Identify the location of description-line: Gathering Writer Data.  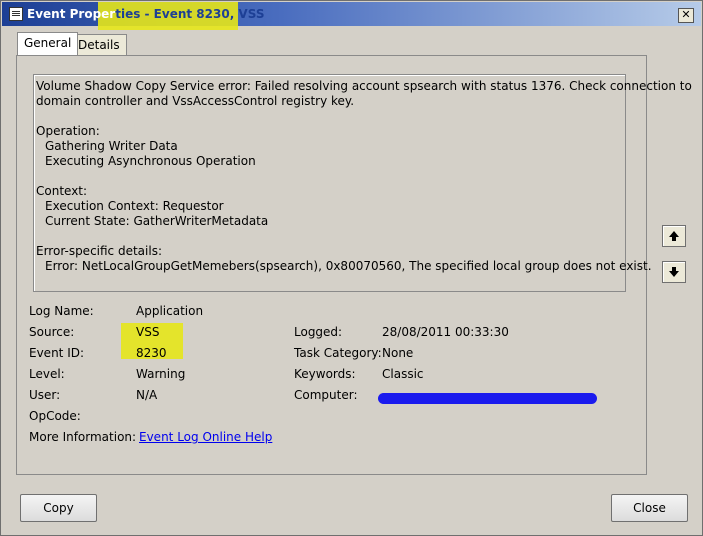
(111, 146).